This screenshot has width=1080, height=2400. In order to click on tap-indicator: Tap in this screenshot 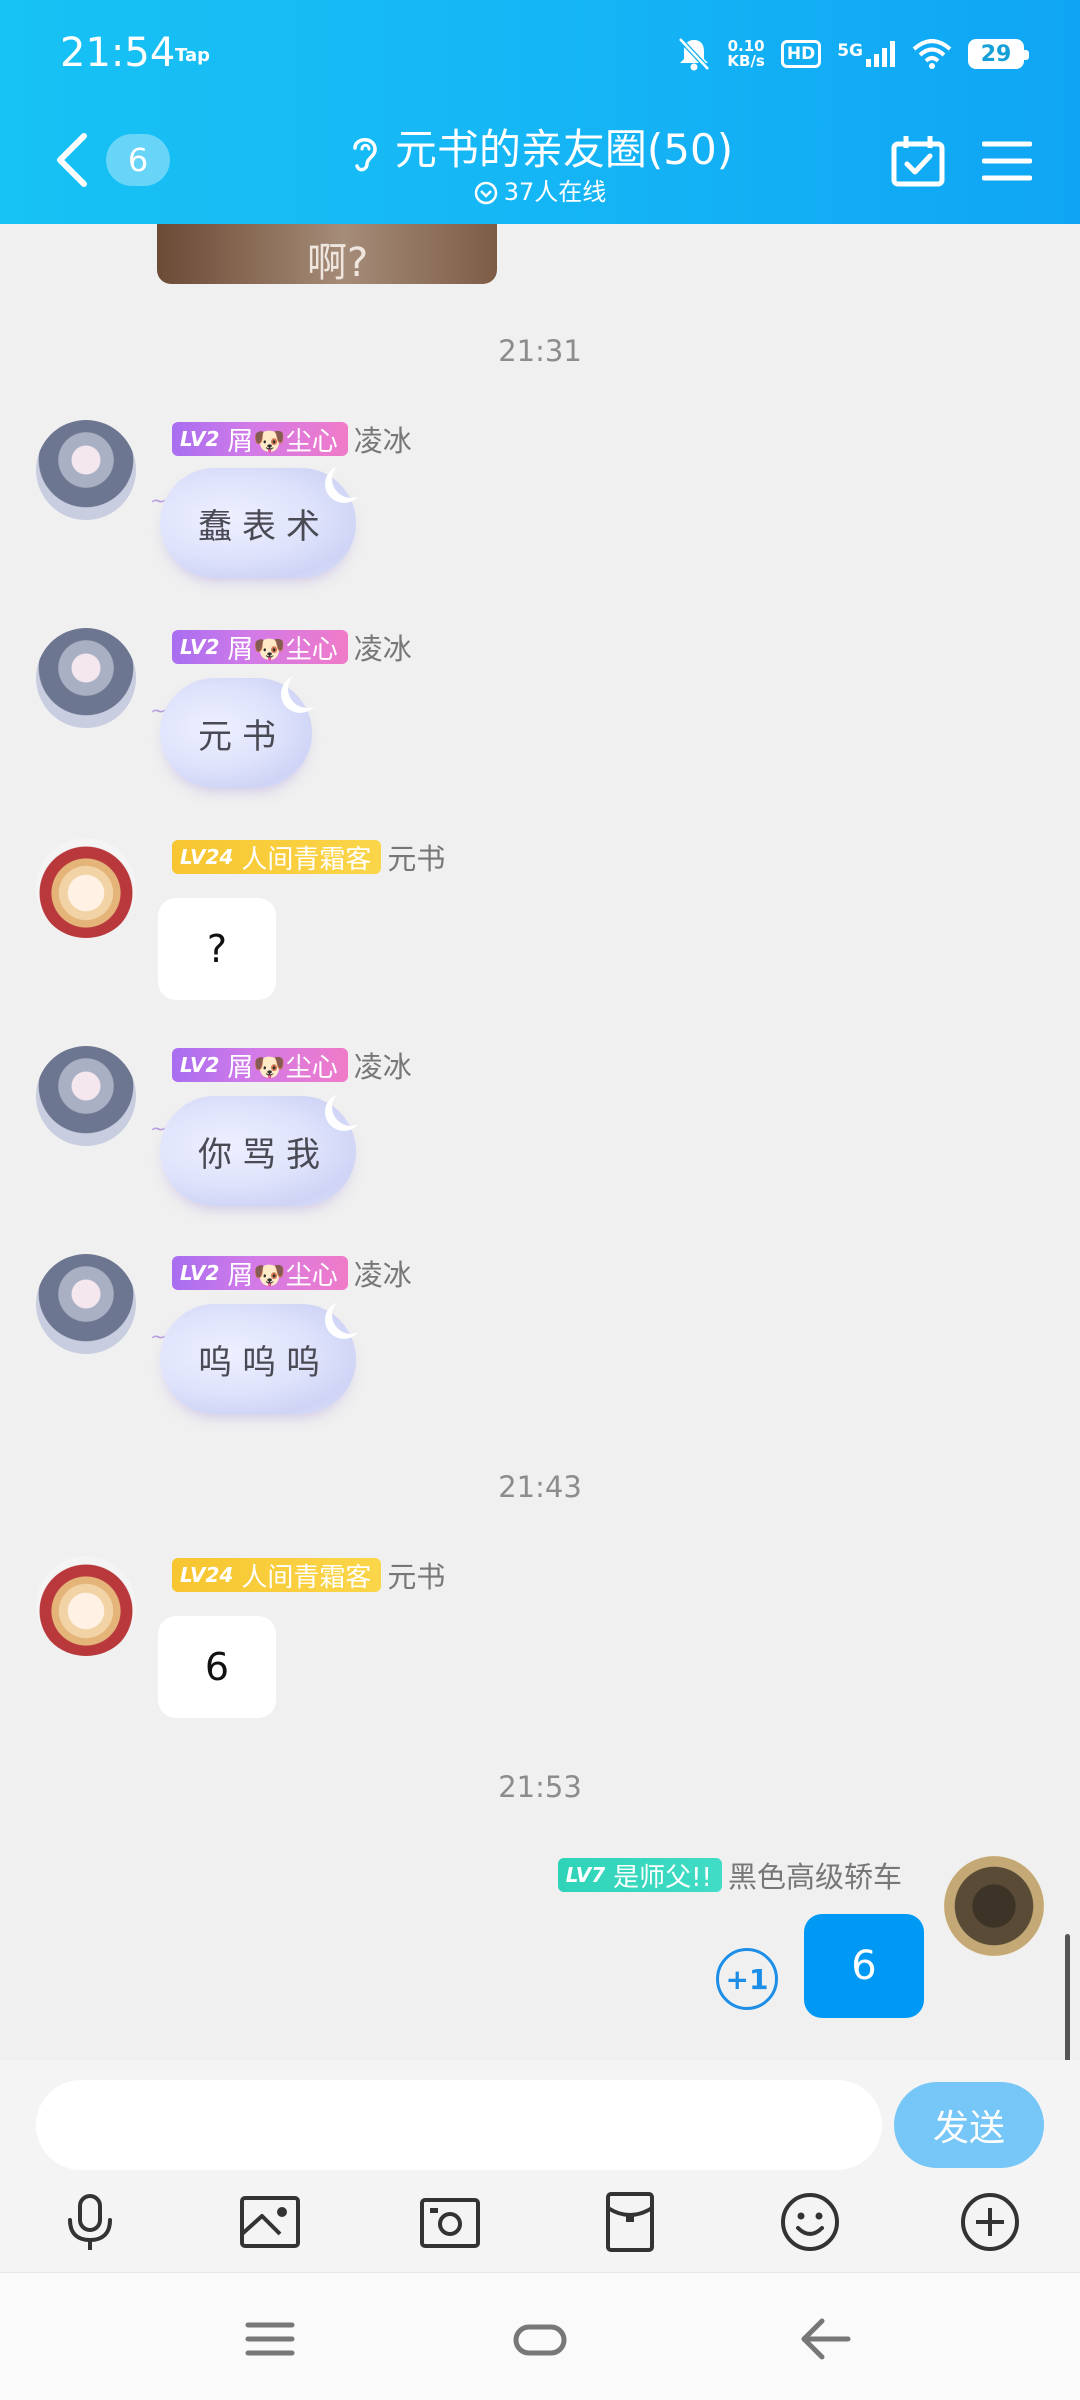, I will do `click(192, 55)`.